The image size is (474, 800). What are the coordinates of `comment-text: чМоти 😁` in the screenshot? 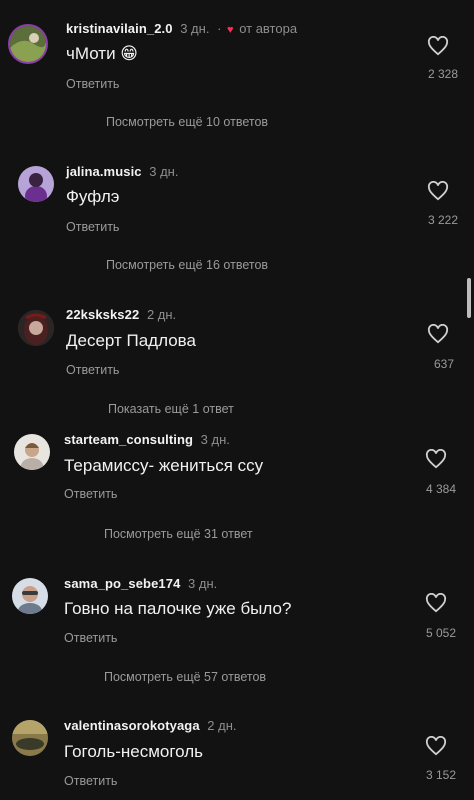 It's located at (102, 53).